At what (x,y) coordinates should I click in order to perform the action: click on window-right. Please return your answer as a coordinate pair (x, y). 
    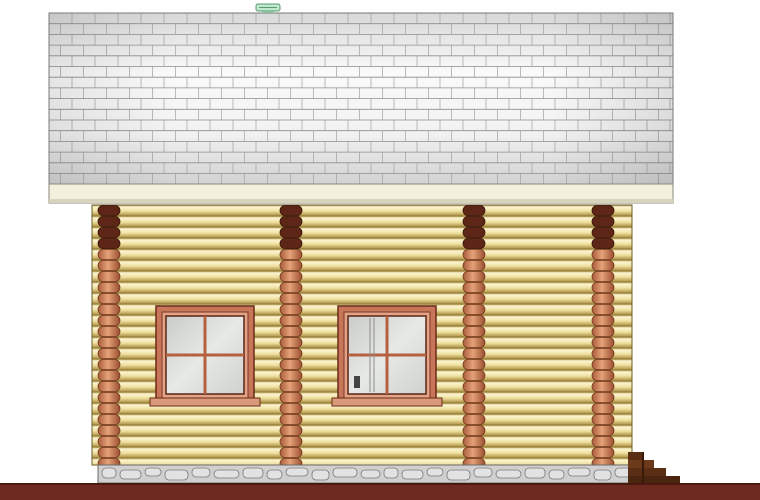
    Looking at the image, I should click on (387, 356).